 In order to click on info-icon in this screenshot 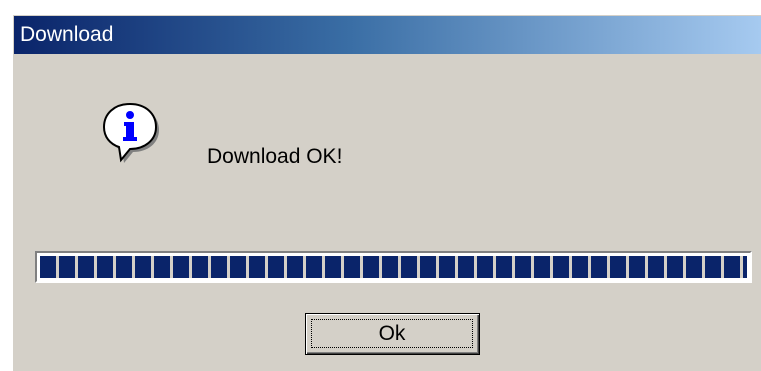, I will do `click(130, 132)`.